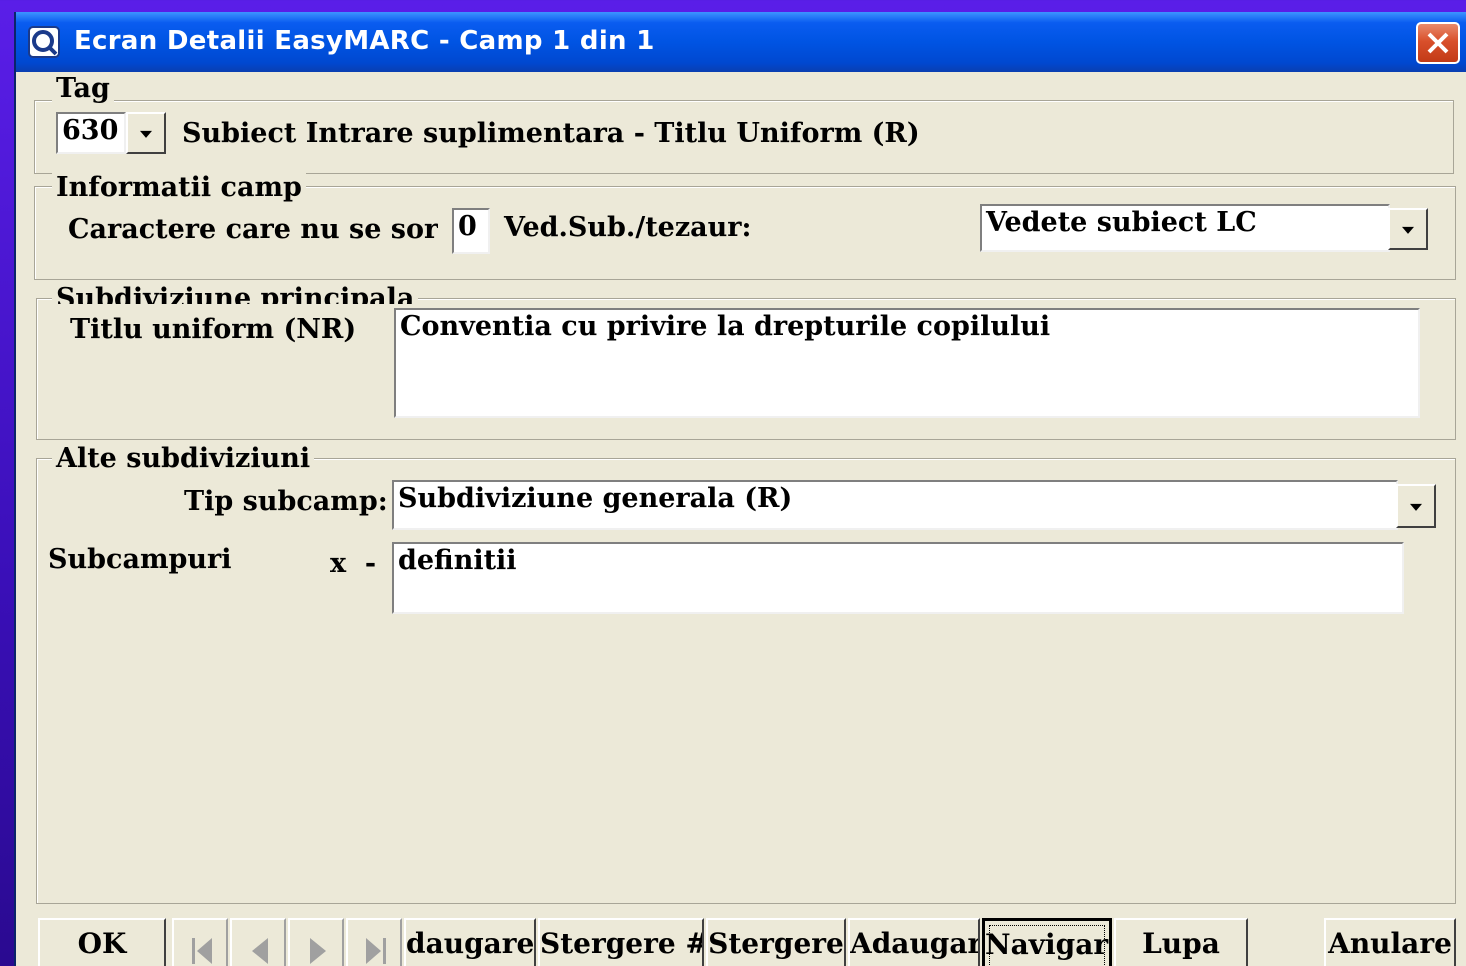 The width and height of the screenshot is (1466, 966). What do you see at coordinates (1181, 942) in the screenshot?
I see `lupa-button: Lupa` at bounding box center [1181, 942].